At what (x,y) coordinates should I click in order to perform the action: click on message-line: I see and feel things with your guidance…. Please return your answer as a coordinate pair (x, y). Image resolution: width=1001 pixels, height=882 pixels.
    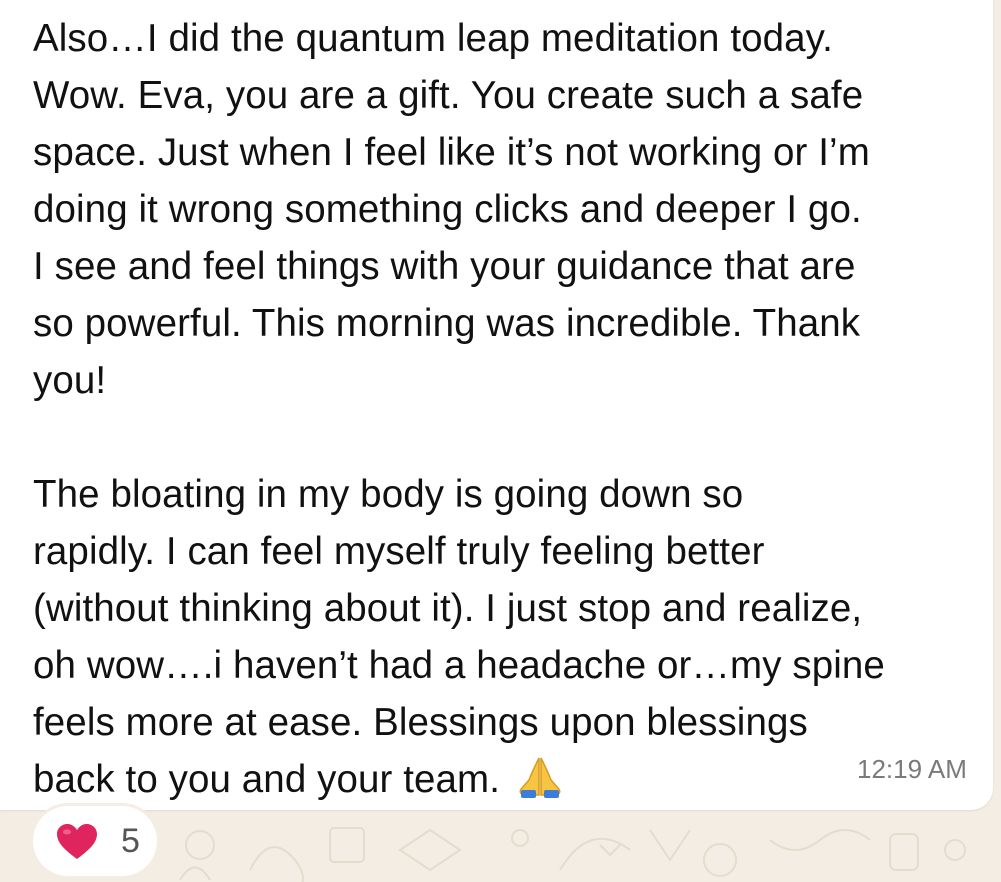
    Looking at the image, I should click on (444, 266).